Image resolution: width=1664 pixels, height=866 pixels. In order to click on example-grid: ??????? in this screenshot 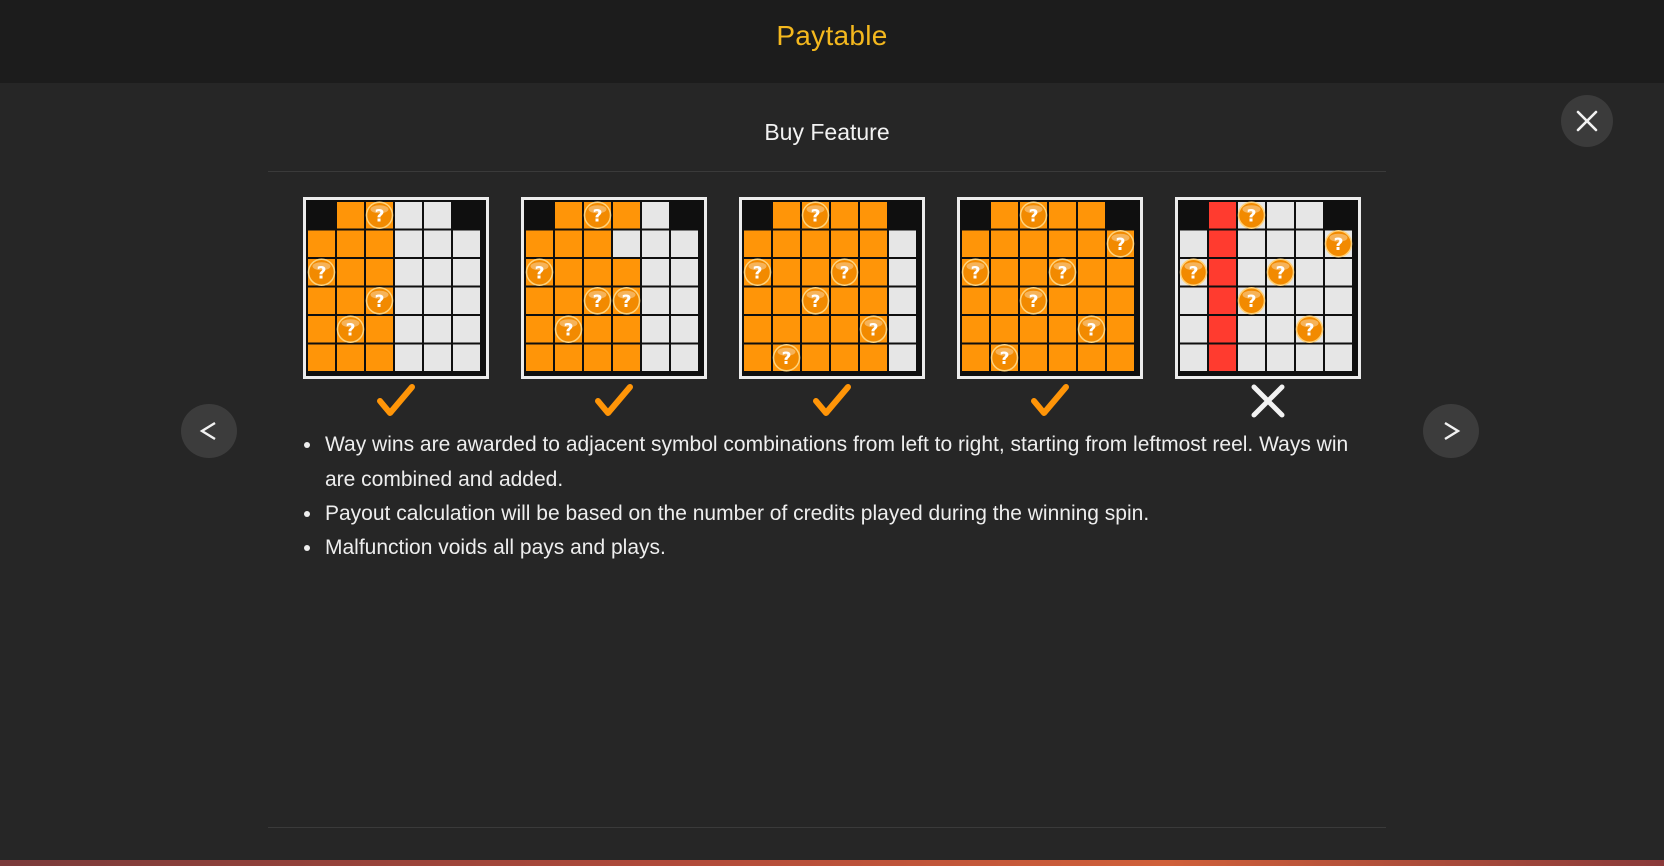, I will do `click(1050, 288)`.